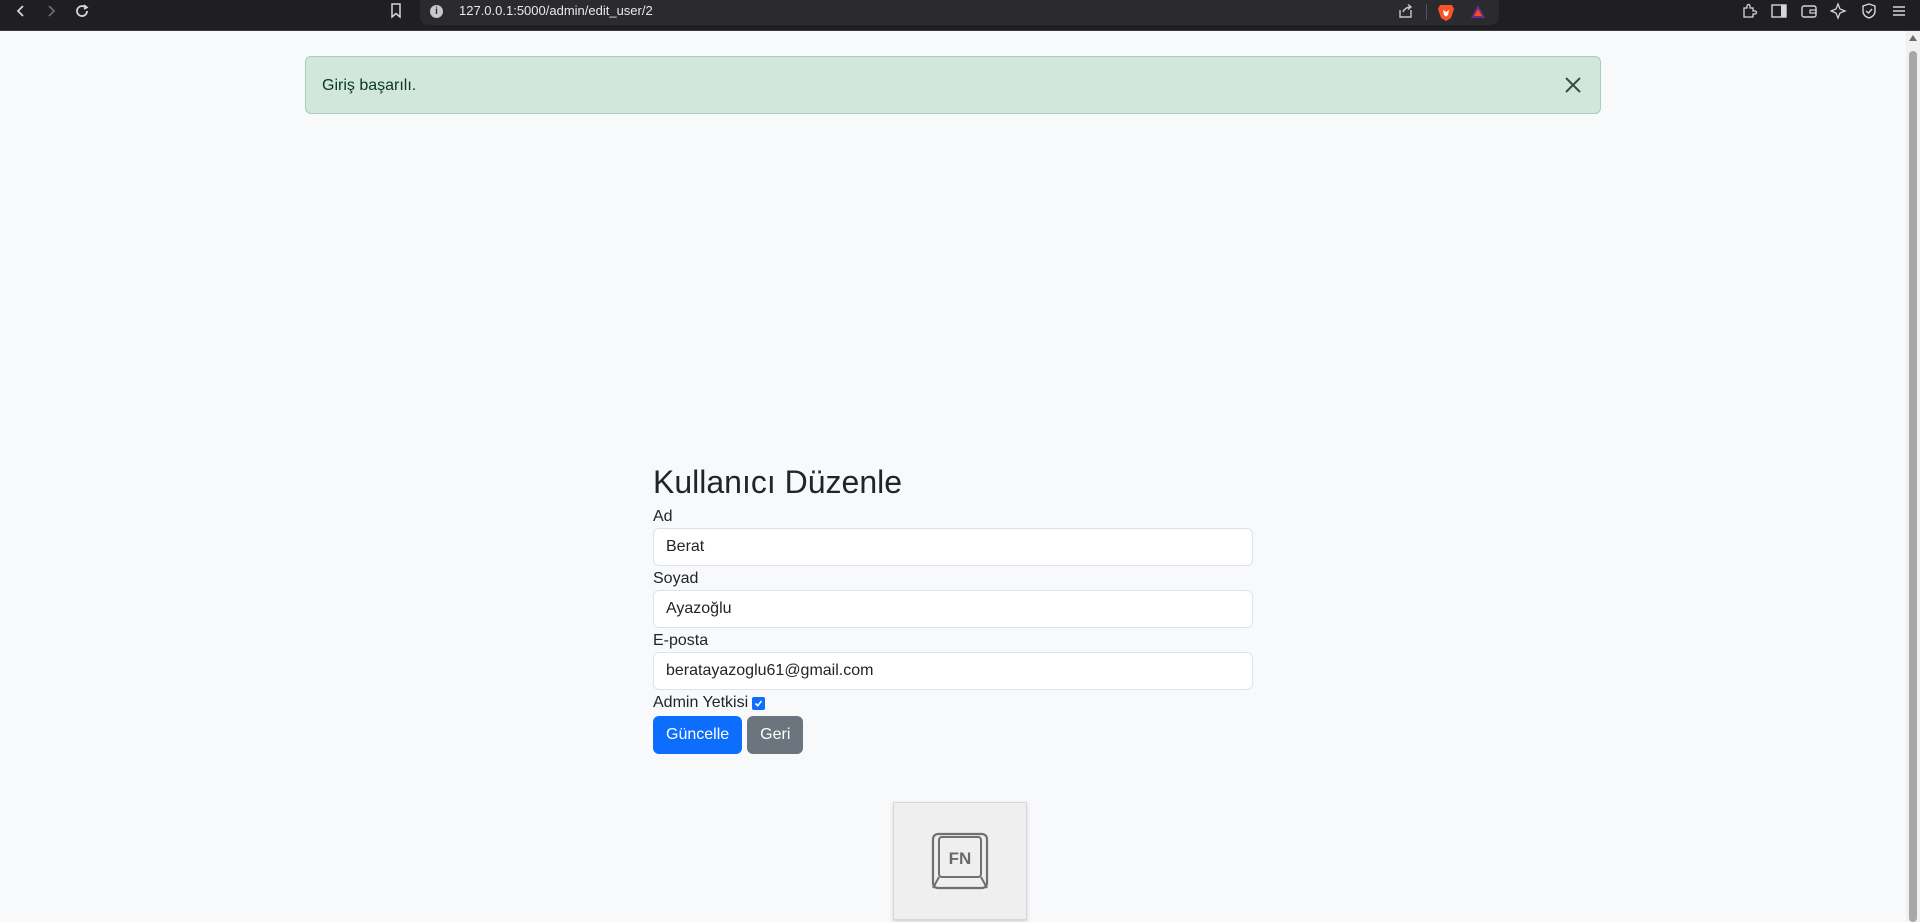  What do you see at coordinates (82, 11) in the screenshot?
I see `reload-icon` at bounding box center [82, 11].